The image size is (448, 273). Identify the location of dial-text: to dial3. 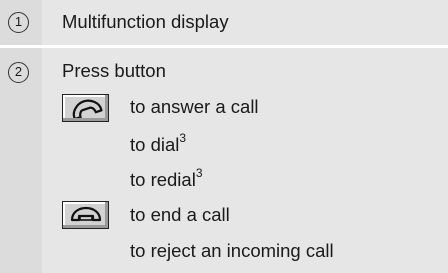
(158, 142).